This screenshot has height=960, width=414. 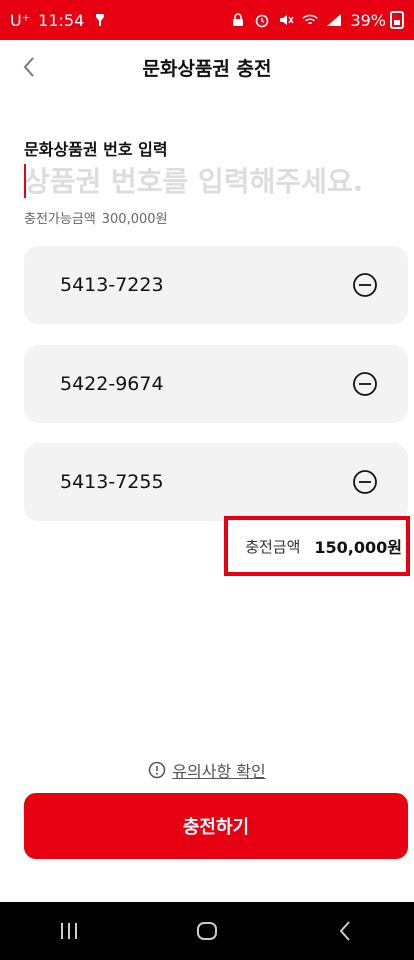 I want to click on back-button, so click(x=29, y=67).